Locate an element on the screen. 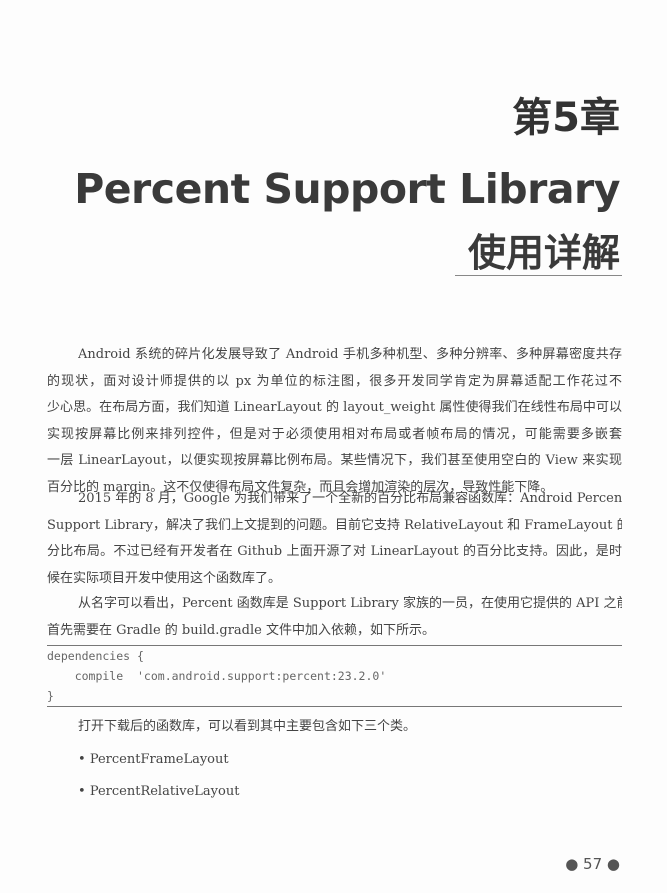  code-rule-bottom is located at coordinates (334, 706).